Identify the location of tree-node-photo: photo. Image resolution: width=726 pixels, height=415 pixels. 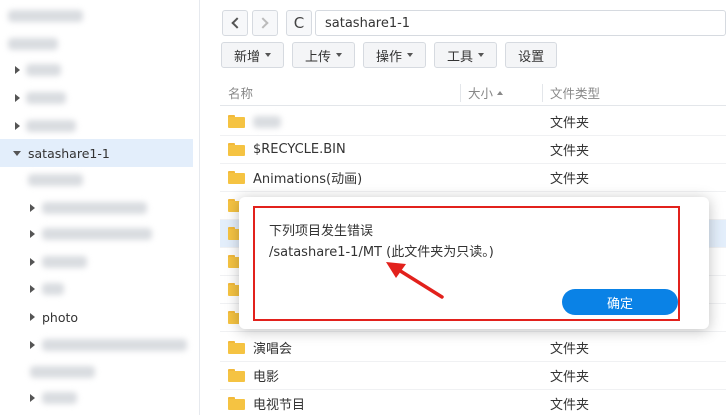
(54, 317).